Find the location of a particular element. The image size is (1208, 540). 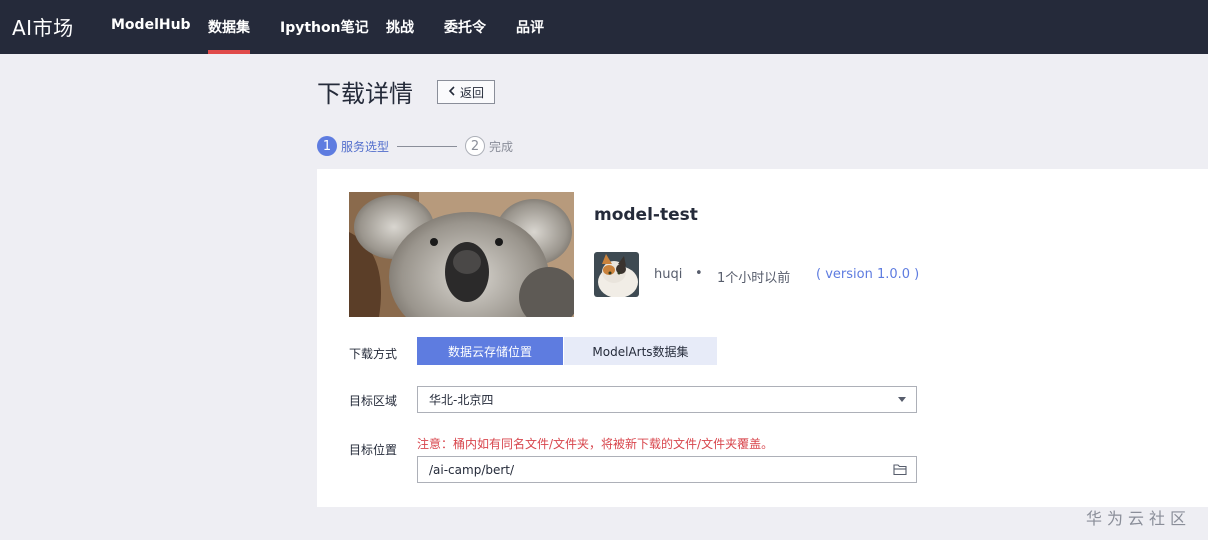

author-avatar is located at coordinates (616, 274).